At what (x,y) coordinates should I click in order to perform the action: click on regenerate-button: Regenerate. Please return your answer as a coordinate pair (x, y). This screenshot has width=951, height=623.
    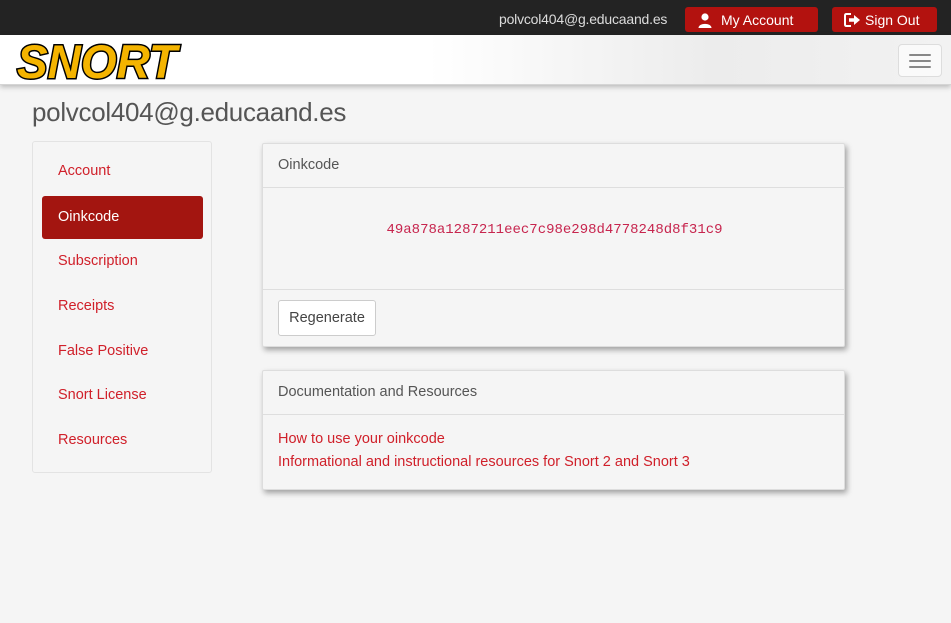
    Looking at the image, I should click on (327, 318).